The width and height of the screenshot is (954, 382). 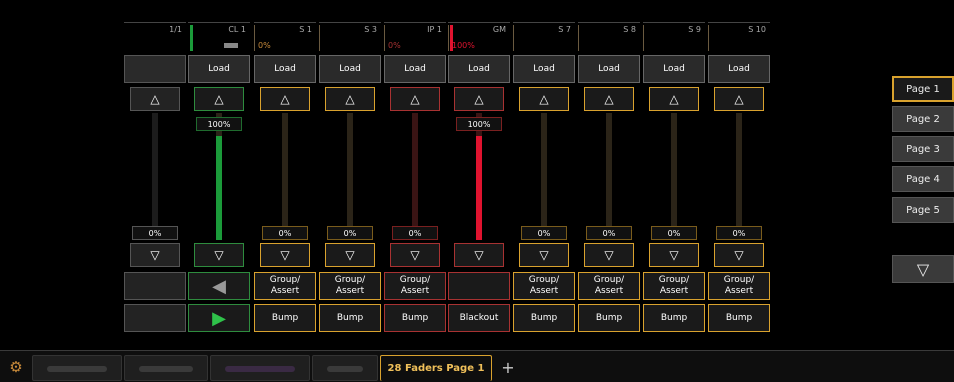 What do you see at coordinates (923, 179) in the screenshot?
I see `page-button-4: Page 4` at bounding box center [923, 179].